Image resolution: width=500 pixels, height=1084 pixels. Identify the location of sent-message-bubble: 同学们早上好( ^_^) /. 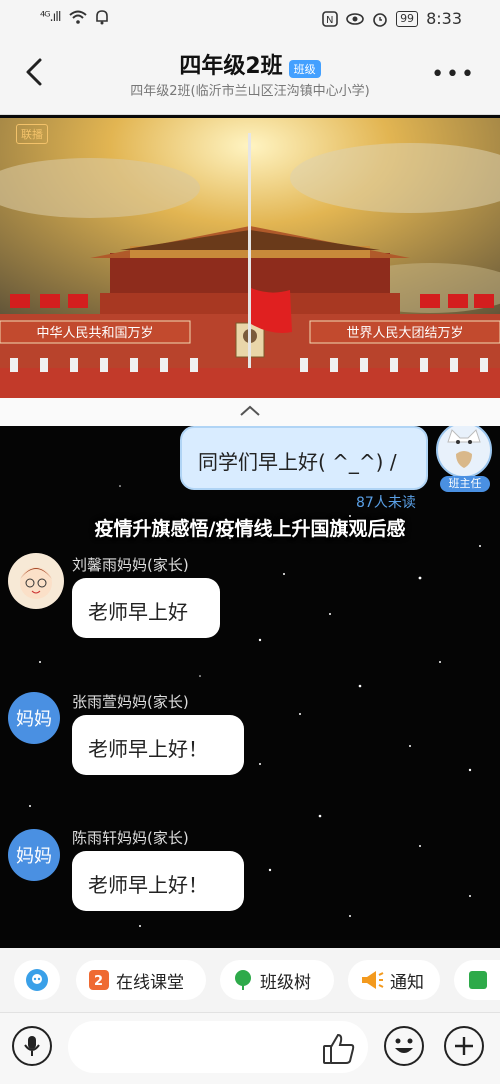
(304, 458).